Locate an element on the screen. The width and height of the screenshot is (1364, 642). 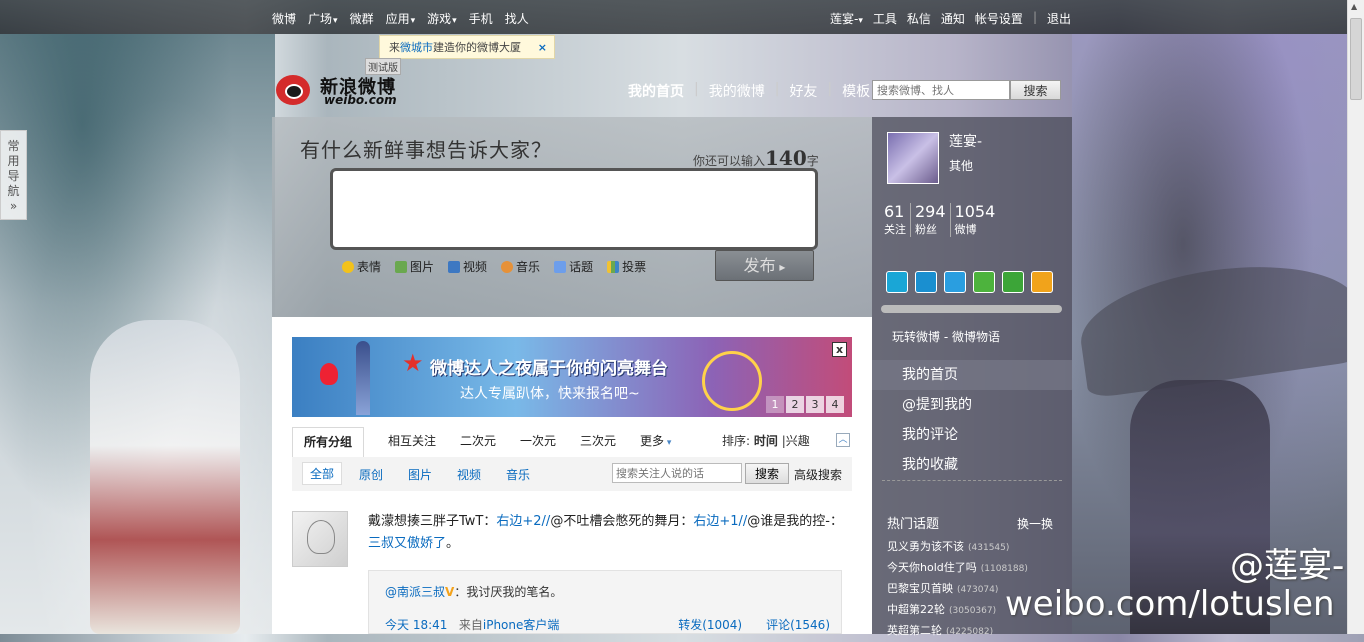
list-item: 见义勇为该不该 (431545) is located at coordinates (977, 547).